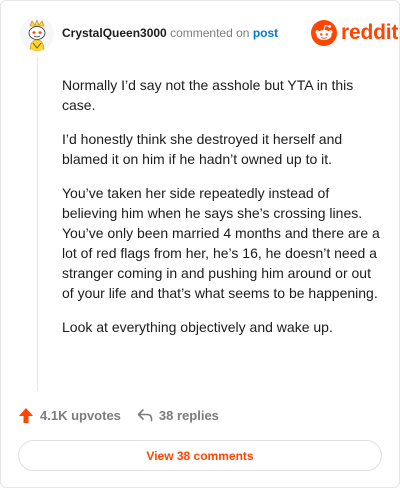  What do you see at coordinates (114, 33) in the screenshot?
I see `username-link: CrystalQueen3000` at bounding box center [114, 33].